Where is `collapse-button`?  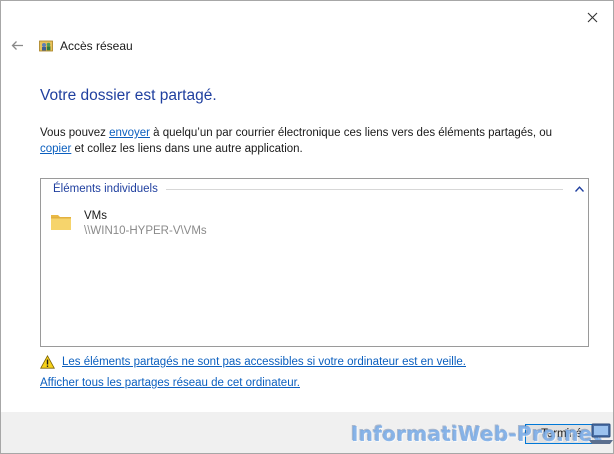
collapse-button is located at coordinates (579, 189).